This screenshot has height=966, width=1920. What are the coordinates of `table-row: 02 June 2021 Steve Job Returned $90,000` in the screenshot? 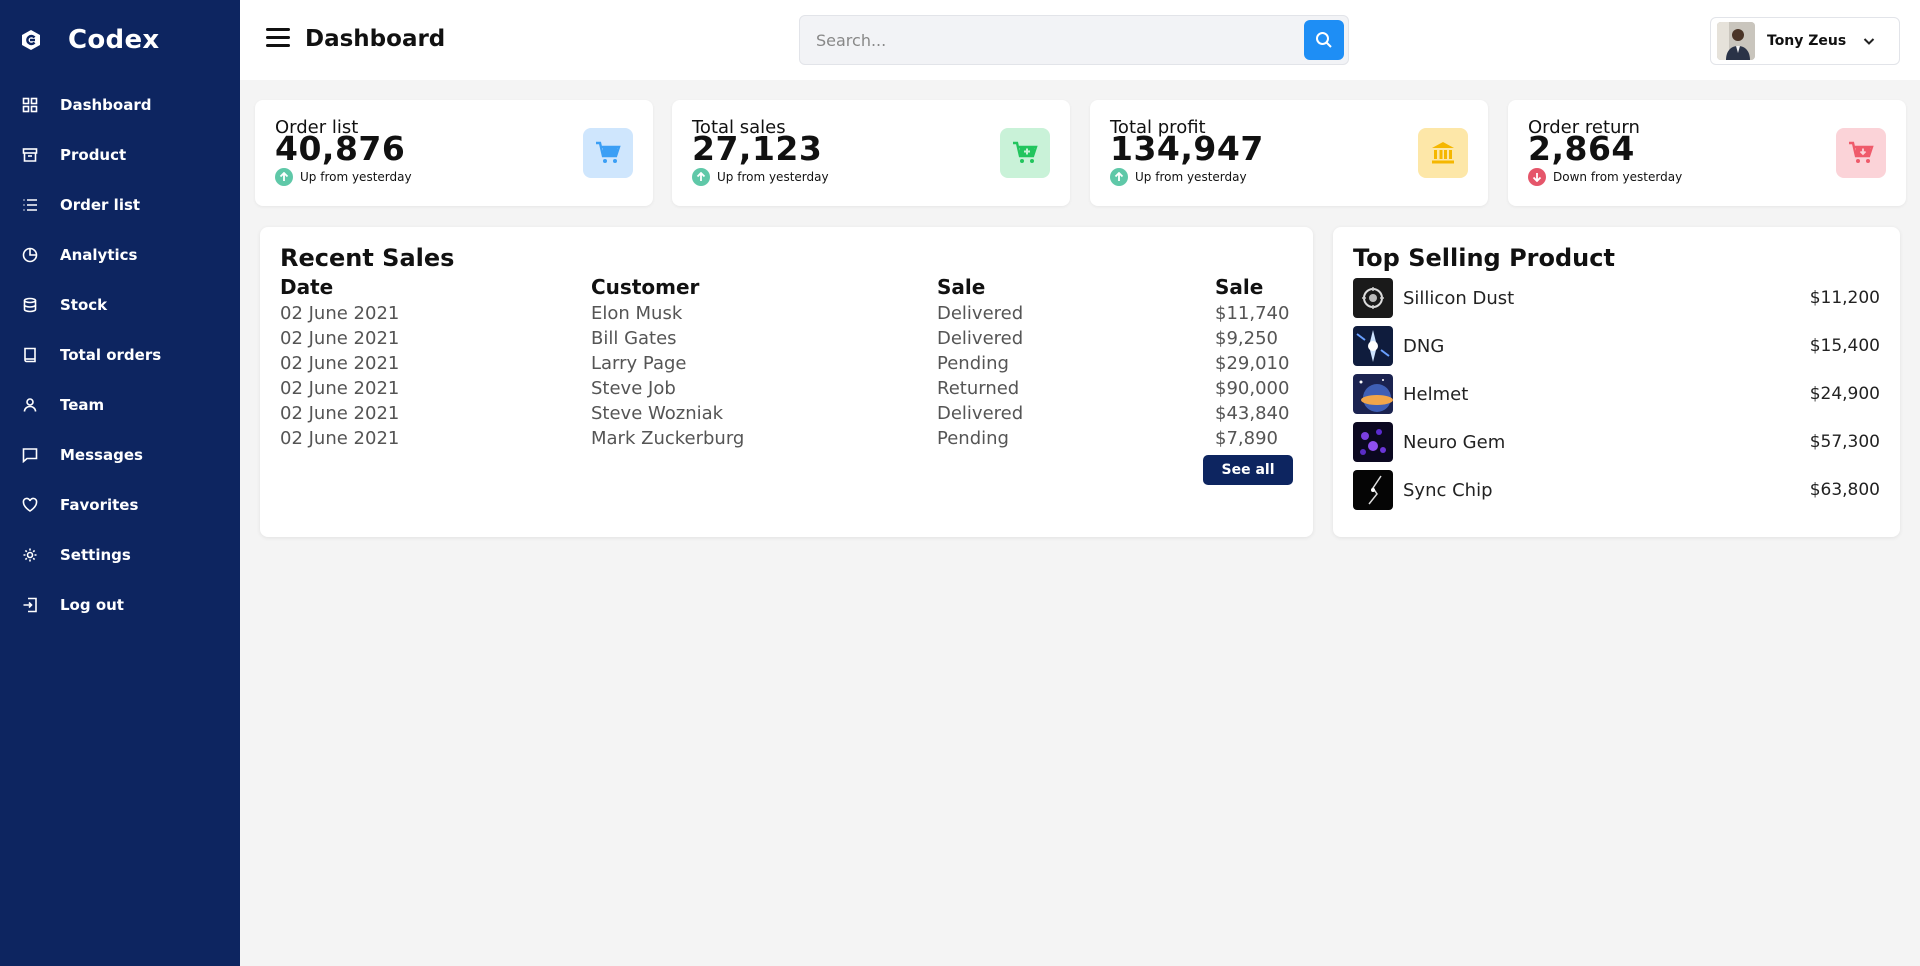 It's located at (787, 388).